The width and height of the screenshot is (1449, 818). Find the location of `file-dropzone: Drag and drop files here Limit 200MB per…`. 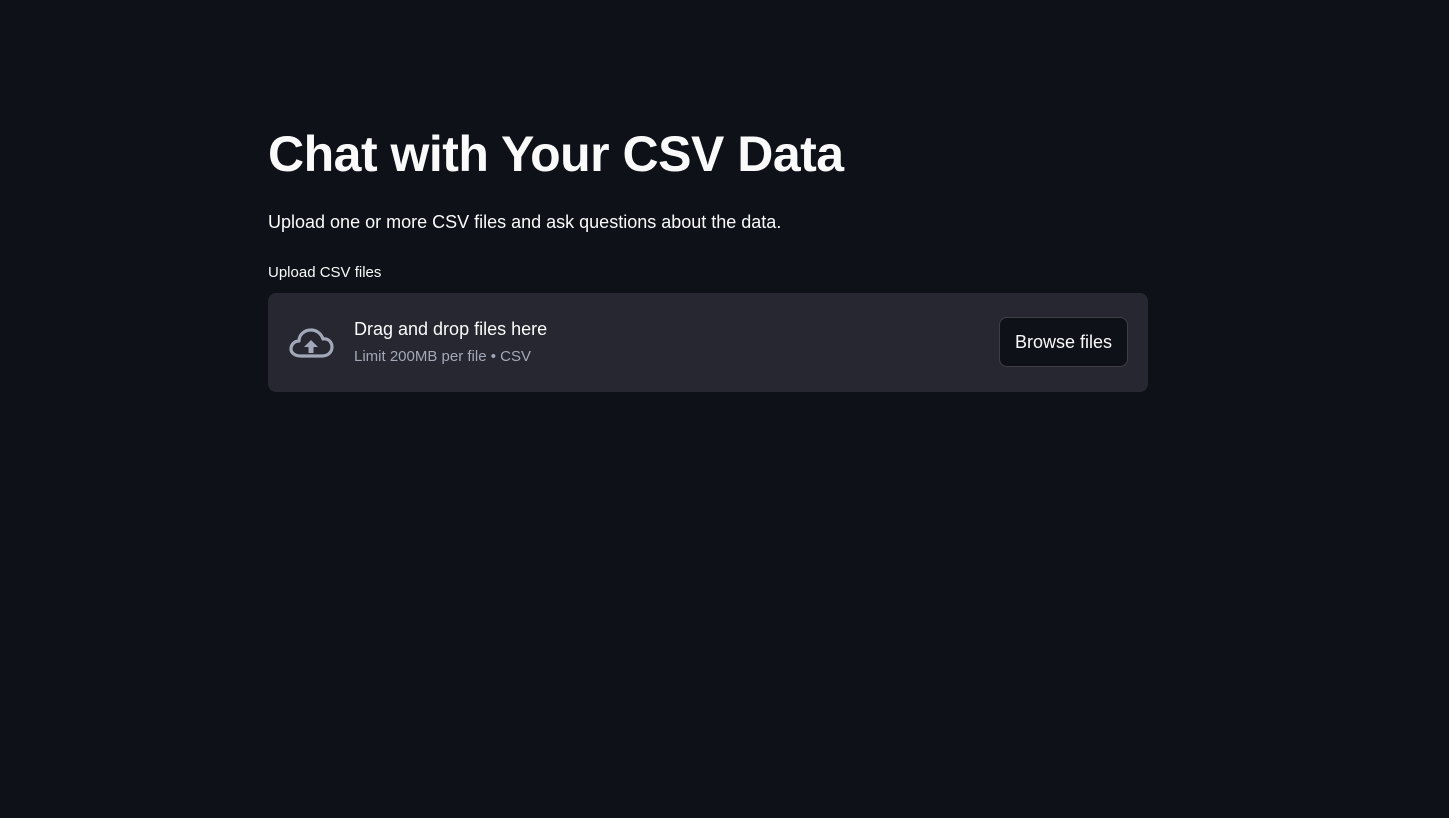

file-dropzone: Drag and drop files here Limit 200MB per… is located at coordinates (708, 342).